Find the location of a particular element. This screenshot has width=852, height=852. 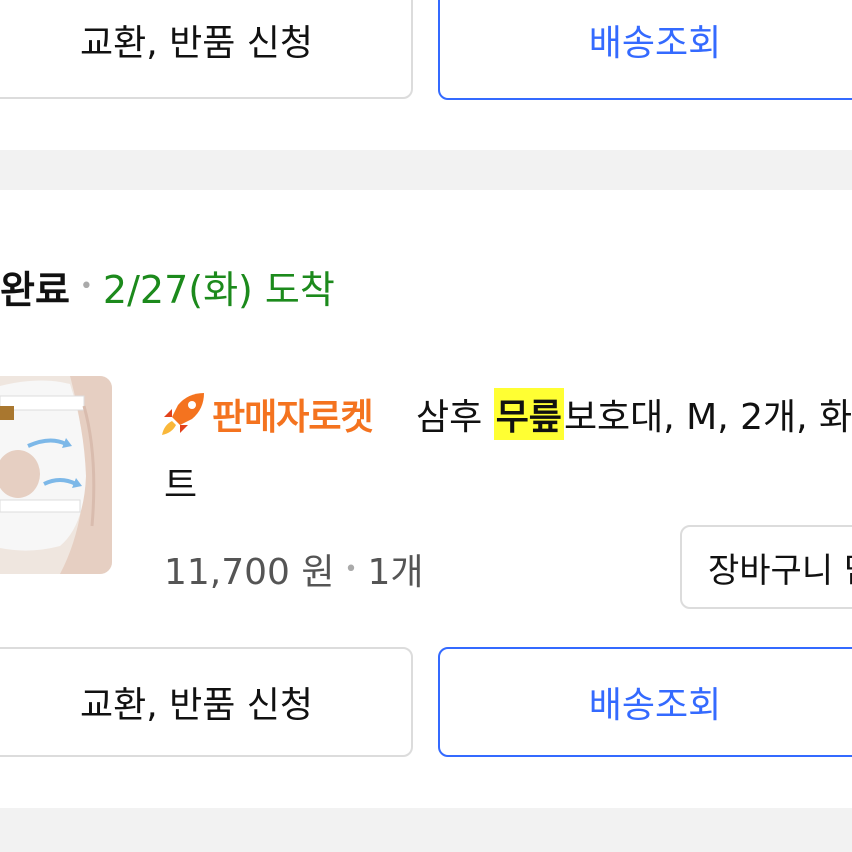

product-quantity: 1개 is located at coordinates (395, 572).